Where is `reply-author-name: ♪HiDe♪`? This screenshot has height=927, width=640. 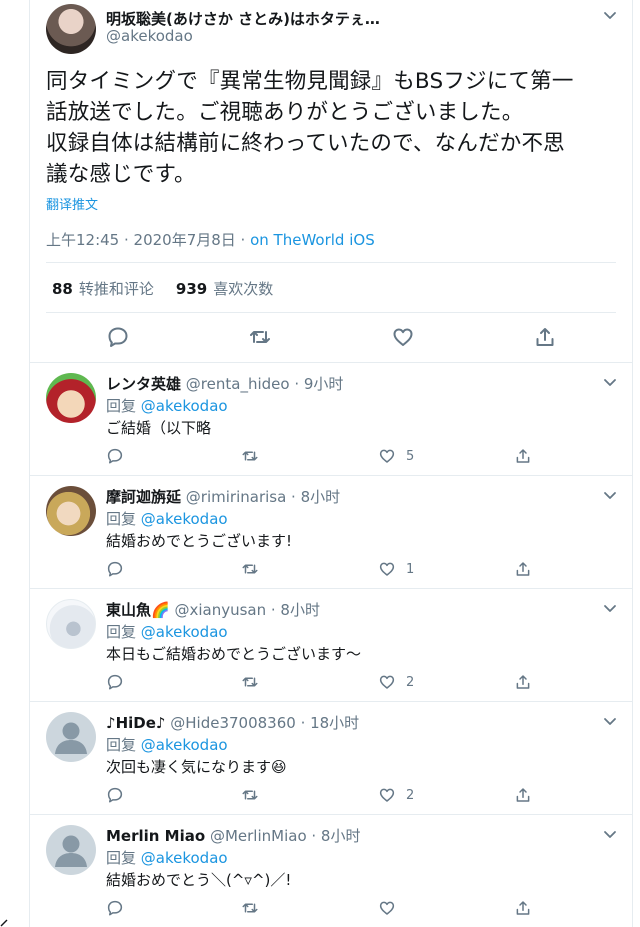
reply-author-name: ♪HiDe♪ is located at coordinates (135, 723).